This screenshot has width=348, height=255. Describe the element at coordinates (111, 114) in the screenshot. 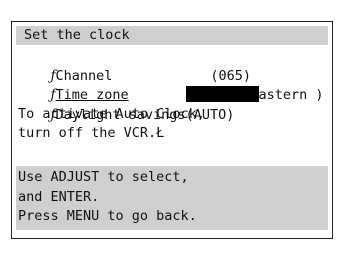

I see `info-text-line-1: To activate Auto Clock,` at that location.